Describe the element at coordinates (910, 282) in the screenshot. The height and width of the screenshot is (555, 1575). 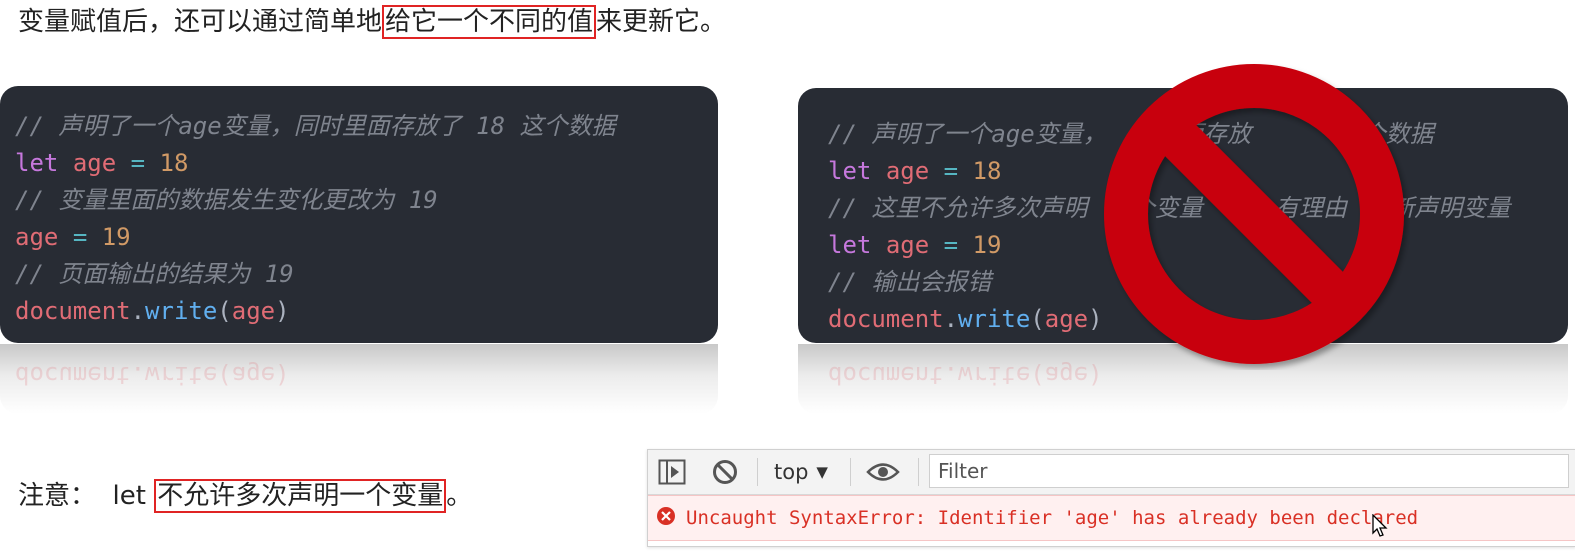
I see `code-comment: // 输出会报错` at that location.